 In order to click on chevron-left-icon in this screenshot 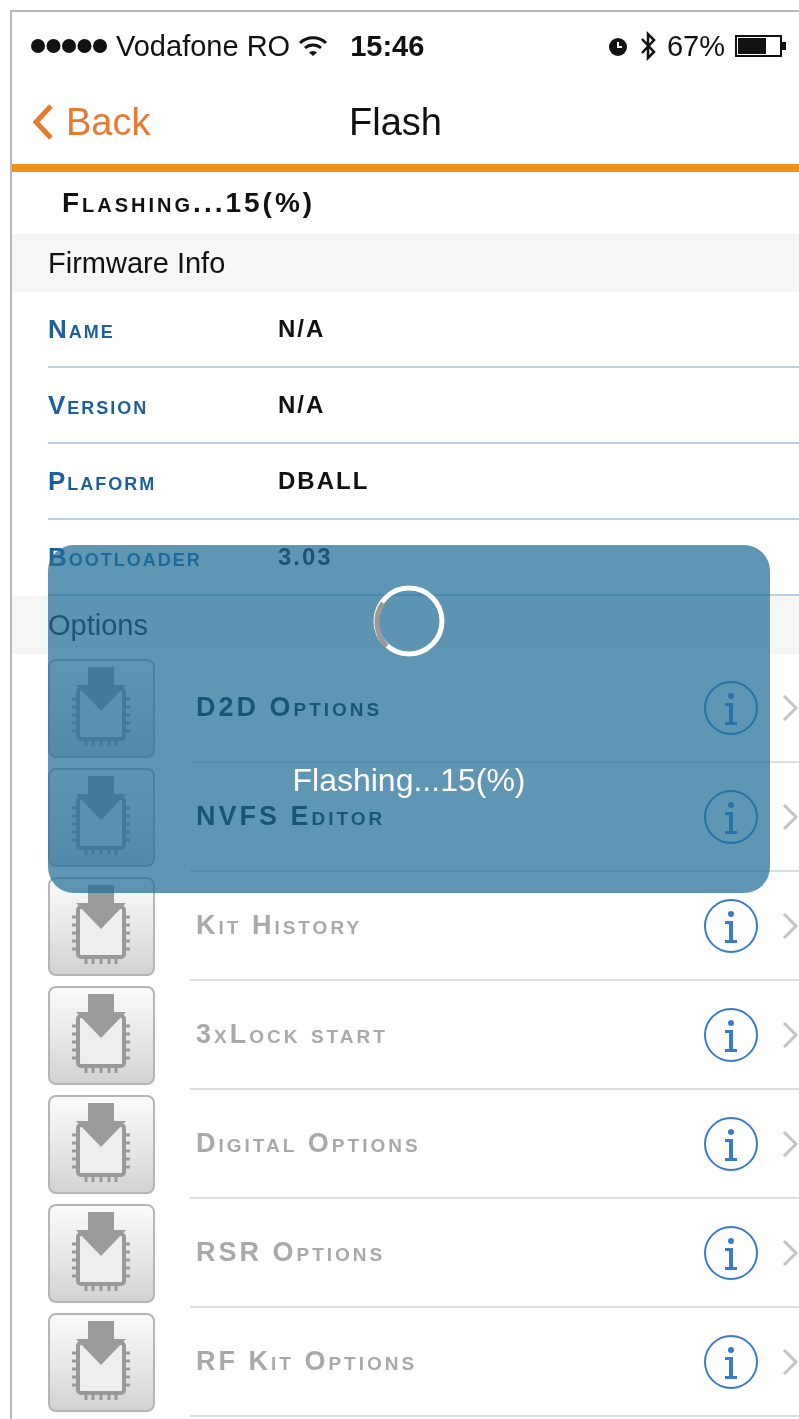, I will do `click(43, 122)`.